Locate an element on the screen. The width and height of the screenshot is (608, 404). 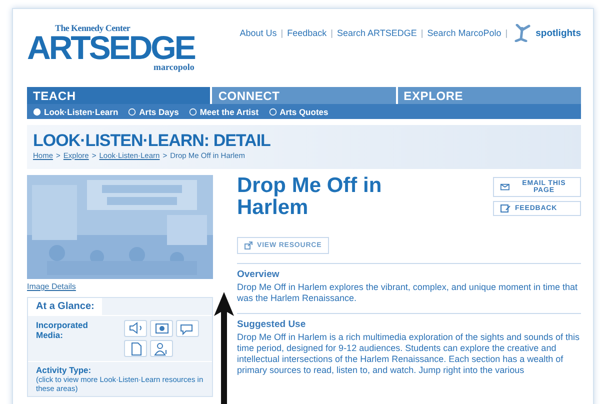
external-link-icon is located at coordinates (248, 245).